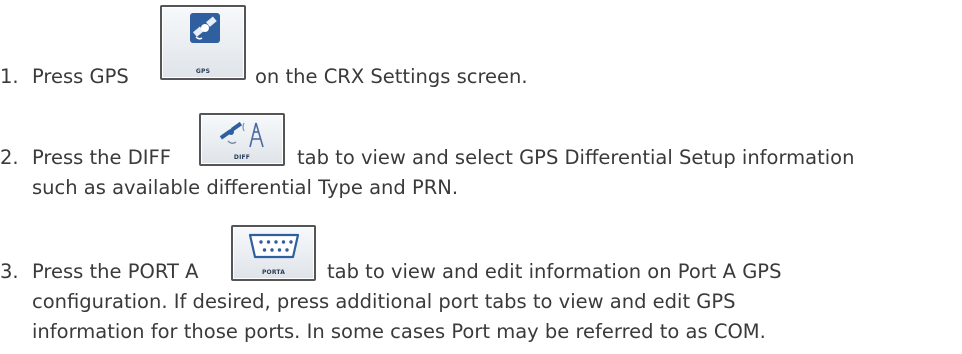  What do you see at coordinates (273, 272) in the screenshot?
I see `port-a-tab-label: PORTA` at bounding box center [273, 272].